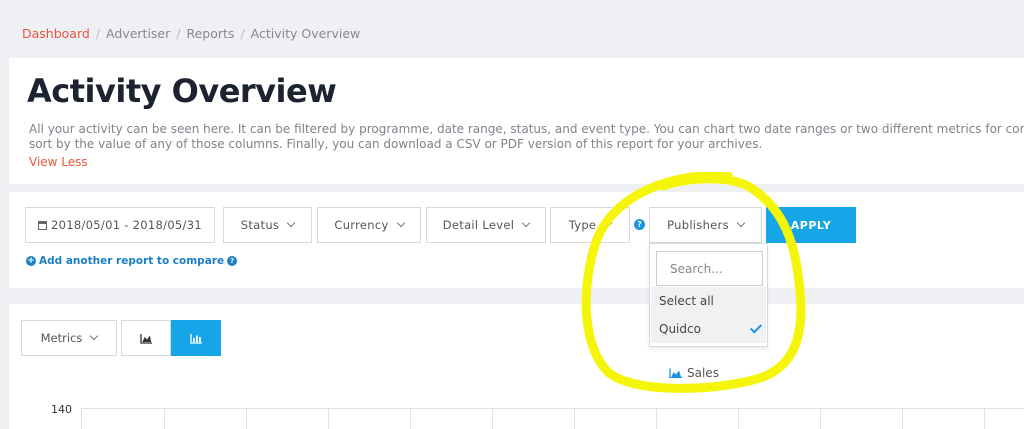 The image size is (1024, 429). I want to click on breadcrumb-reports: Reports, so click(210, 33).